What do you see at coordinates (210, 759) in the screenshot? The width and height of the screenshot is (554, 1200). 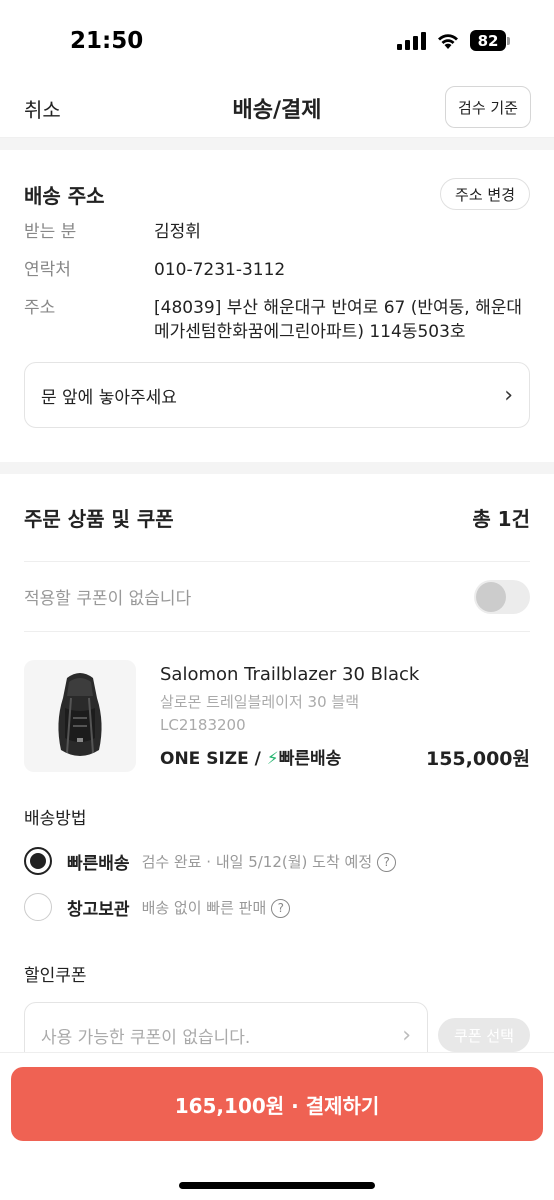 I see `product-size: ONE SIZE /` at bounding box center [210, 759].